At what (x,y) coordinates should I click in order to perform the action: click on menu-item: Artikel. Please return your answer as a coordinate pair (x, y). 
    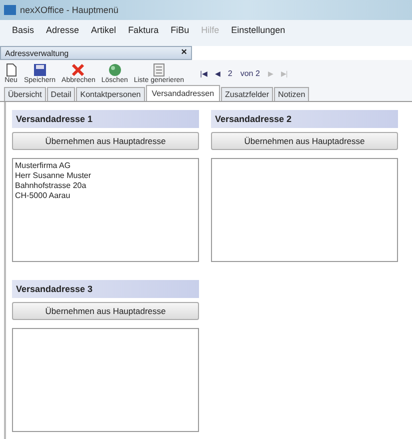
    Looking at the image, I should click on (103, 30).